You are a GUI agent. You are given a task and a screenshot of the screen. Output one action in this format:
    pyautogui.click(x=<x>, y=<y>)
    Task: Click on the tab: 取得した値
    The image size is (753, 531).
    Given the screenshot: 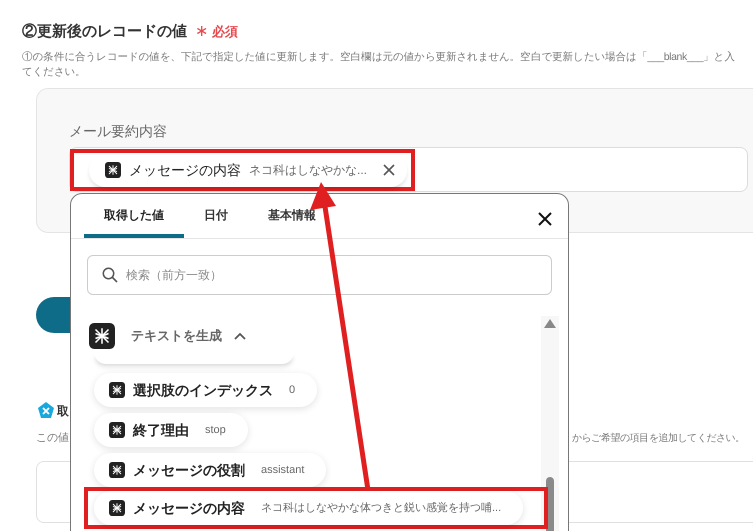 What is the action you would take?
    pyautogui.click(x=134, y=217)
    